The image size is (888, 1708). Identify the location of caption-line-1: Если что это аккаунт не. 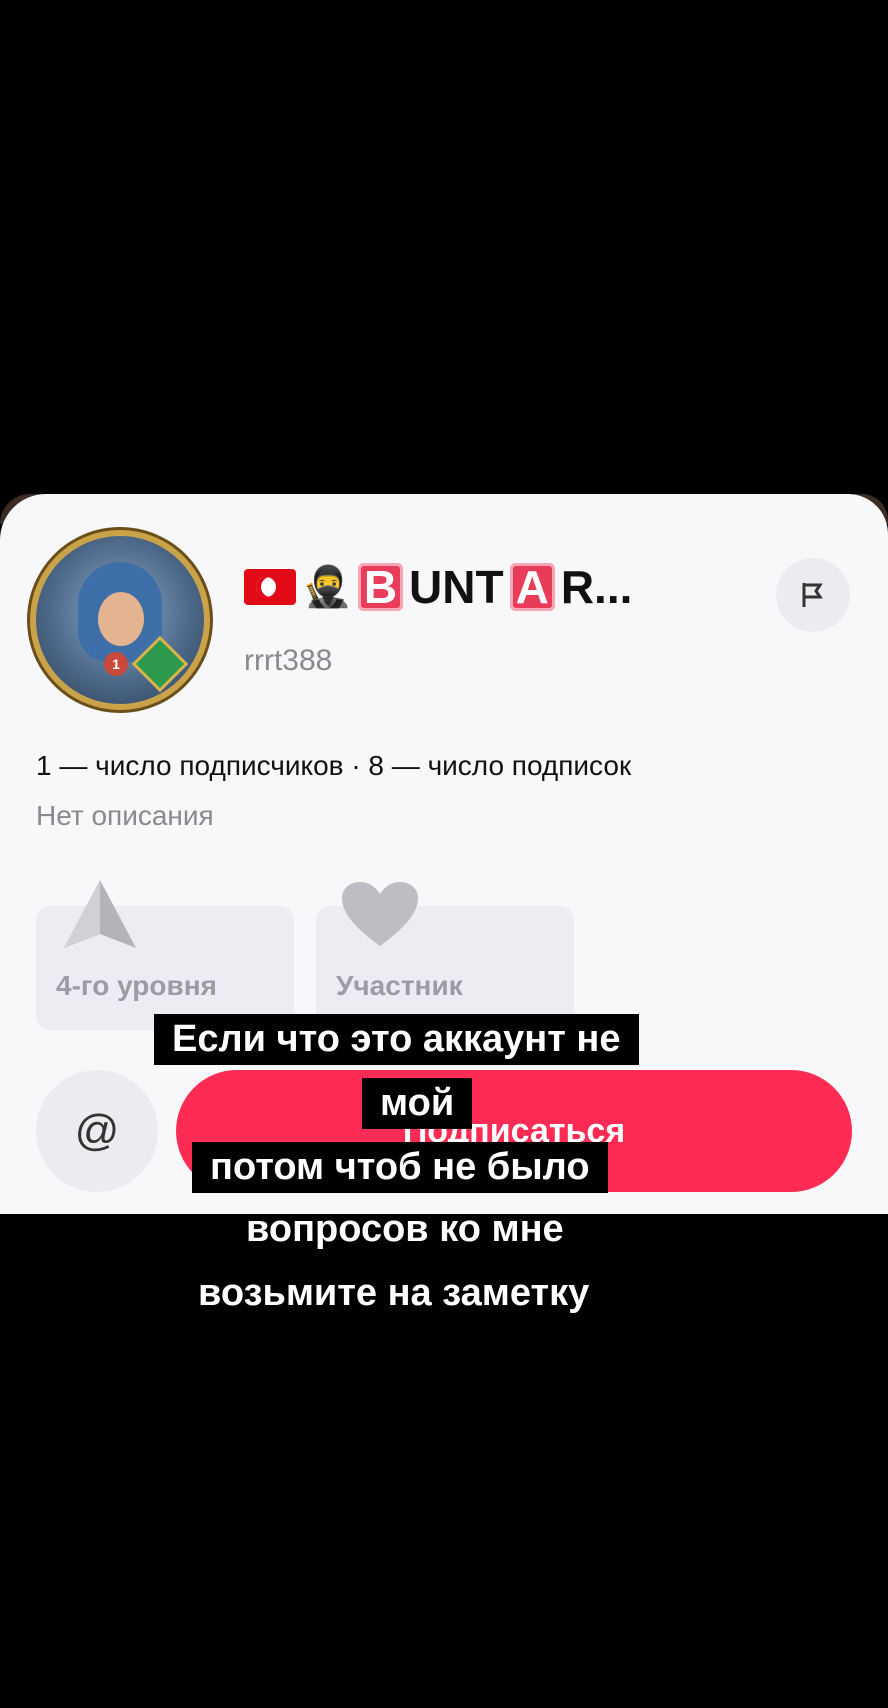
(396, 1039).